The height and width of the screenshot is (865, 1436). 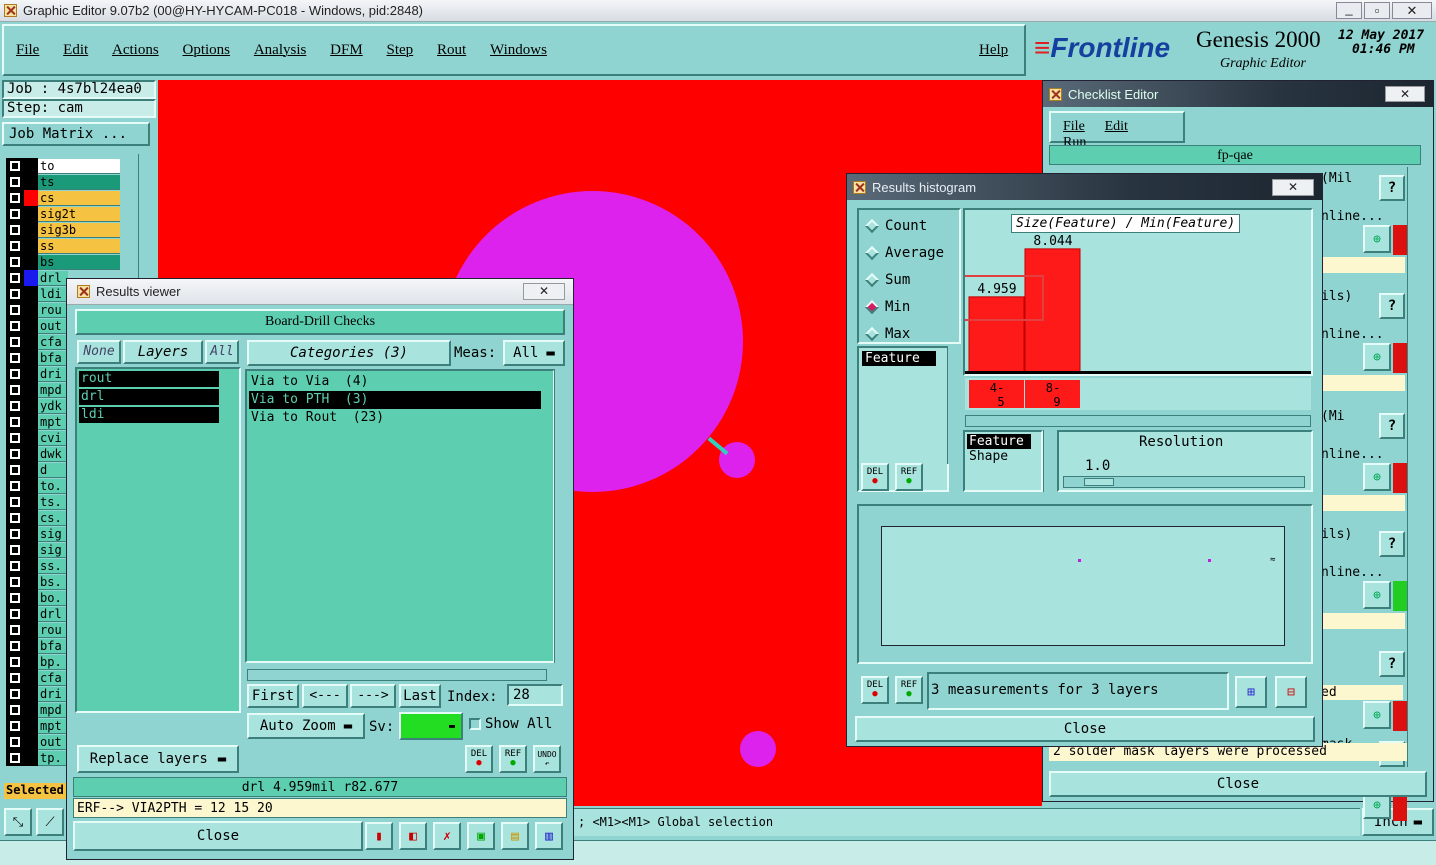 I want to click on layer-name: mpt, so click(x=53, y=422).